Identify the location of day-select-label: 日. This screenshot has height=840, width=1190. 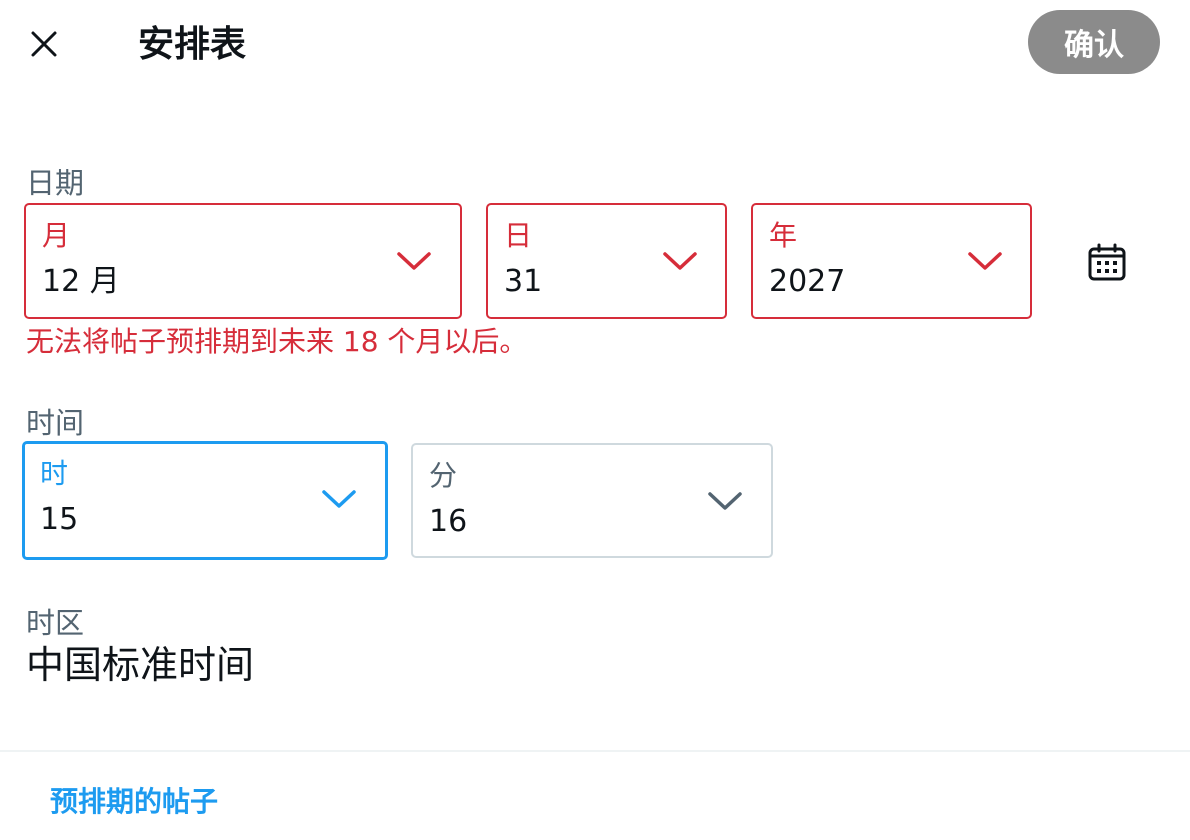
(518, 235).